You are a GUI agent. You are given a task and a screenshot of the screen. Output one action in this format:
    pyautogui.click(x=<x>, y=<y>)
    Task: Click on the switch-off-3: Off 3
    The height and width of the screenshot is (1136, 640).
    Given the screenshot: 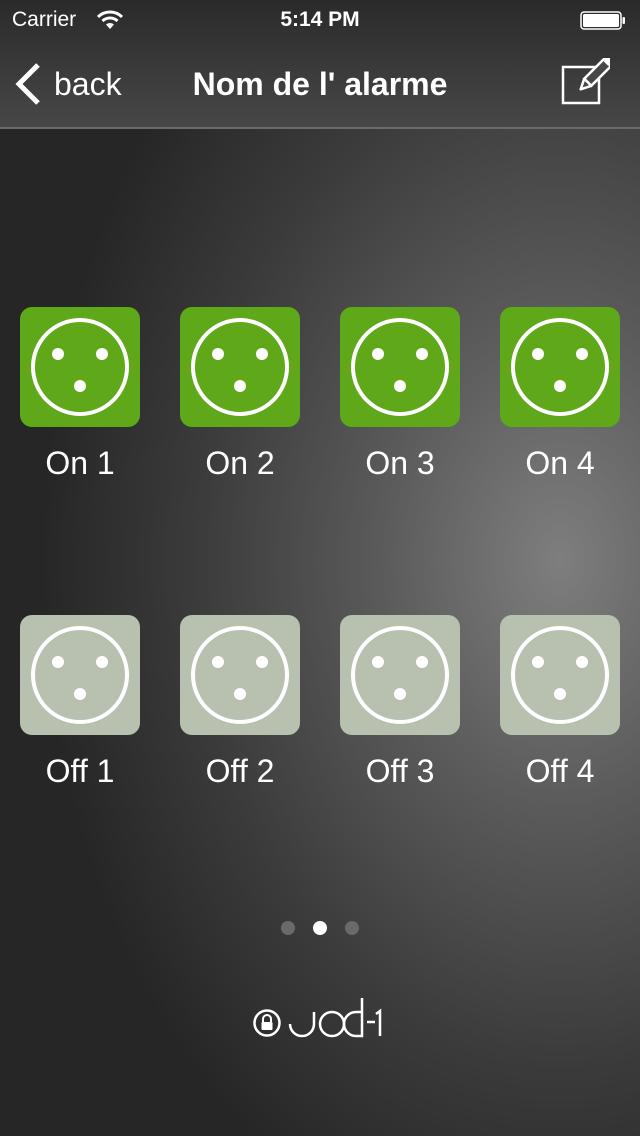 What is the action you would take?
    pyautogui.click(x=400, y=702)
    